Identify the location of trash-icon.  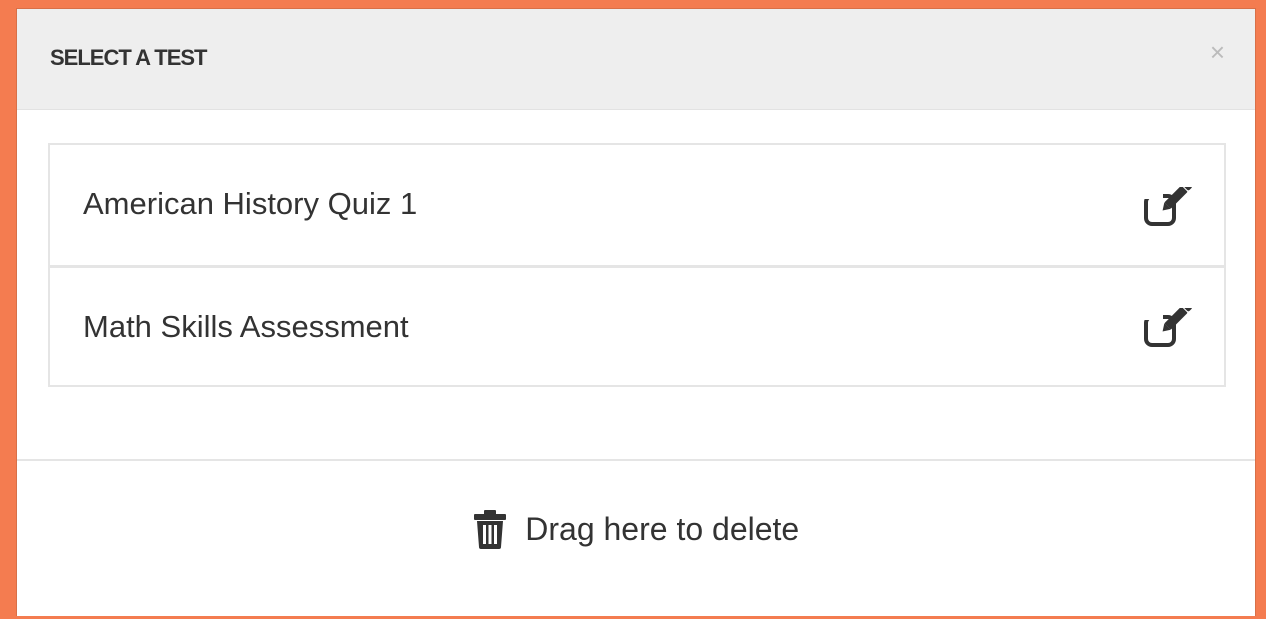
(489, 529).